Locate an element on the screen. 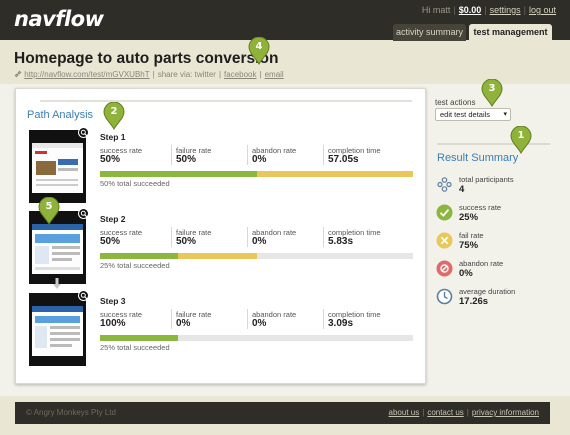 This screenshot has height=435, width=570. tab-activity-summary: activity summary is located at coordinates (429, 32).